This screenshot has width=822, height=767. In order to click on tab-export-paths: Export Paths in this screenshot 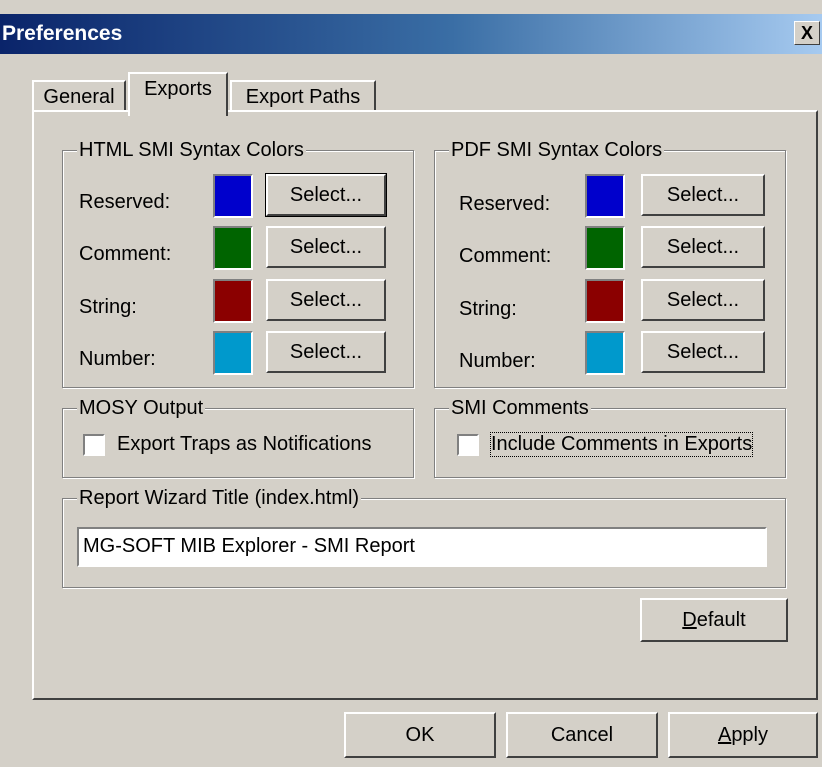, I will do `click(303, 96)`.